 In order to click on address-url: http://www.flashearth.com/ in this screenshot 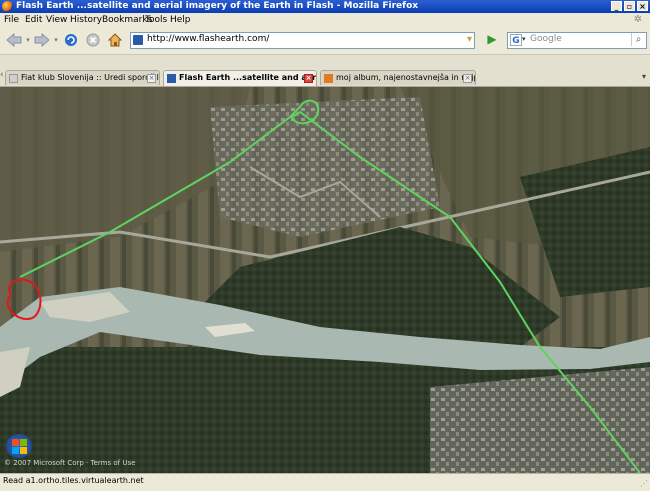, I will do `click(208, 39)`.